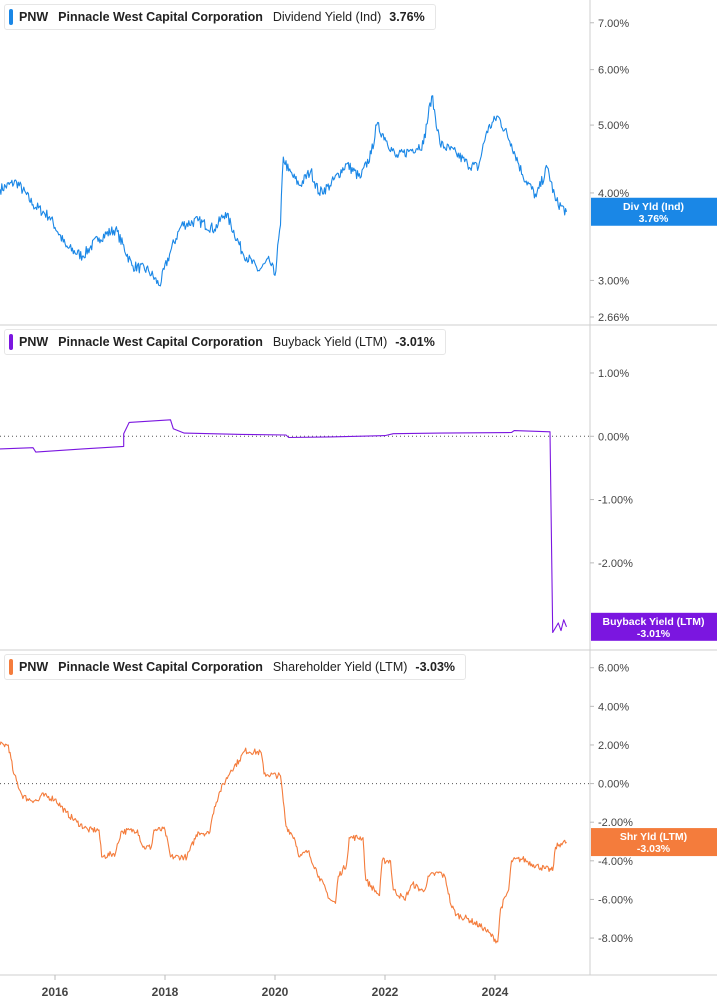  I want to click on legend-metric: Buyback Yield (LTM), so click(330, 342).